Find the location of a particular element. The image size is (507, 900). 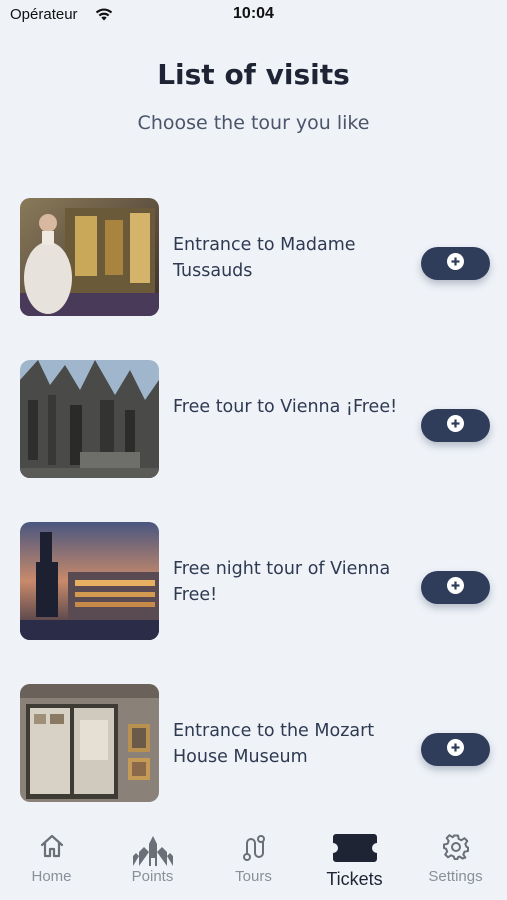

route-icon is located at coordinates (254, 850).